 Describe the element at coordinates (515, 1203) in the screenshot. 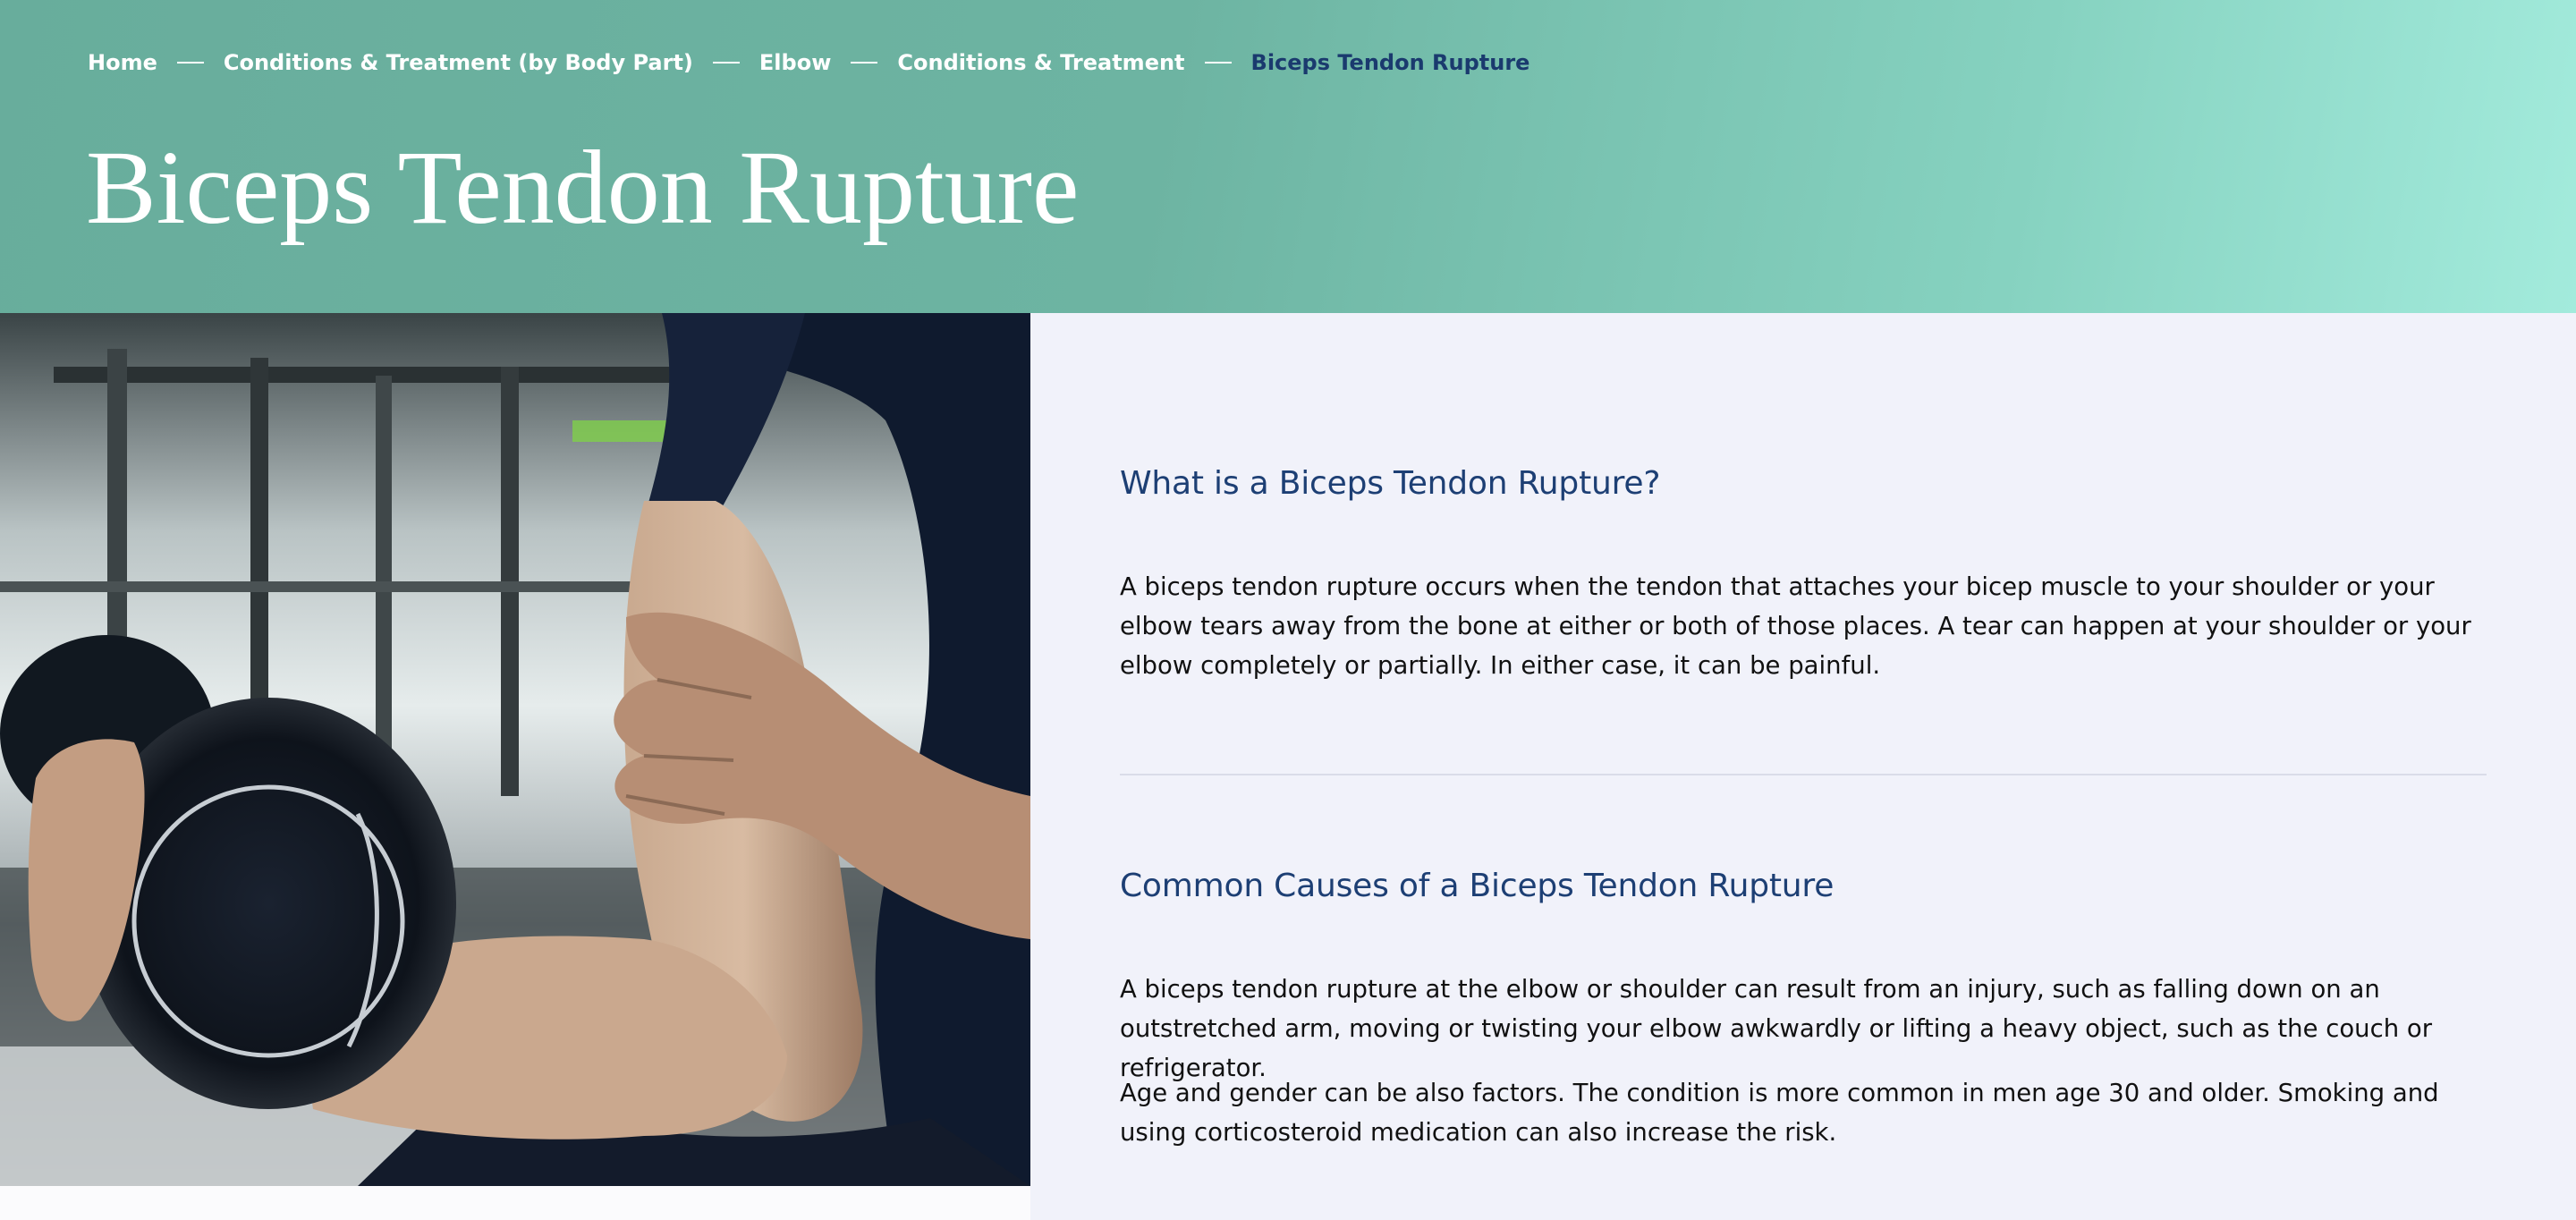

I see `photo-footer-strip` at that location.